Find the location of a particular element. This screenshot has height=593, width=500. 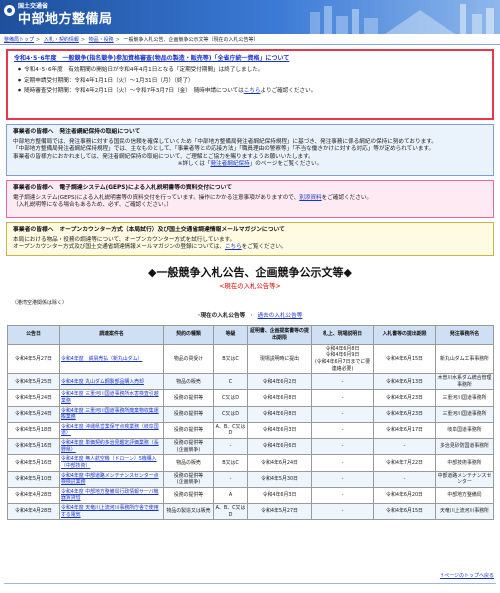

breadcrumb-home-link: 整備局トップ is located at coordinates (19, 40).